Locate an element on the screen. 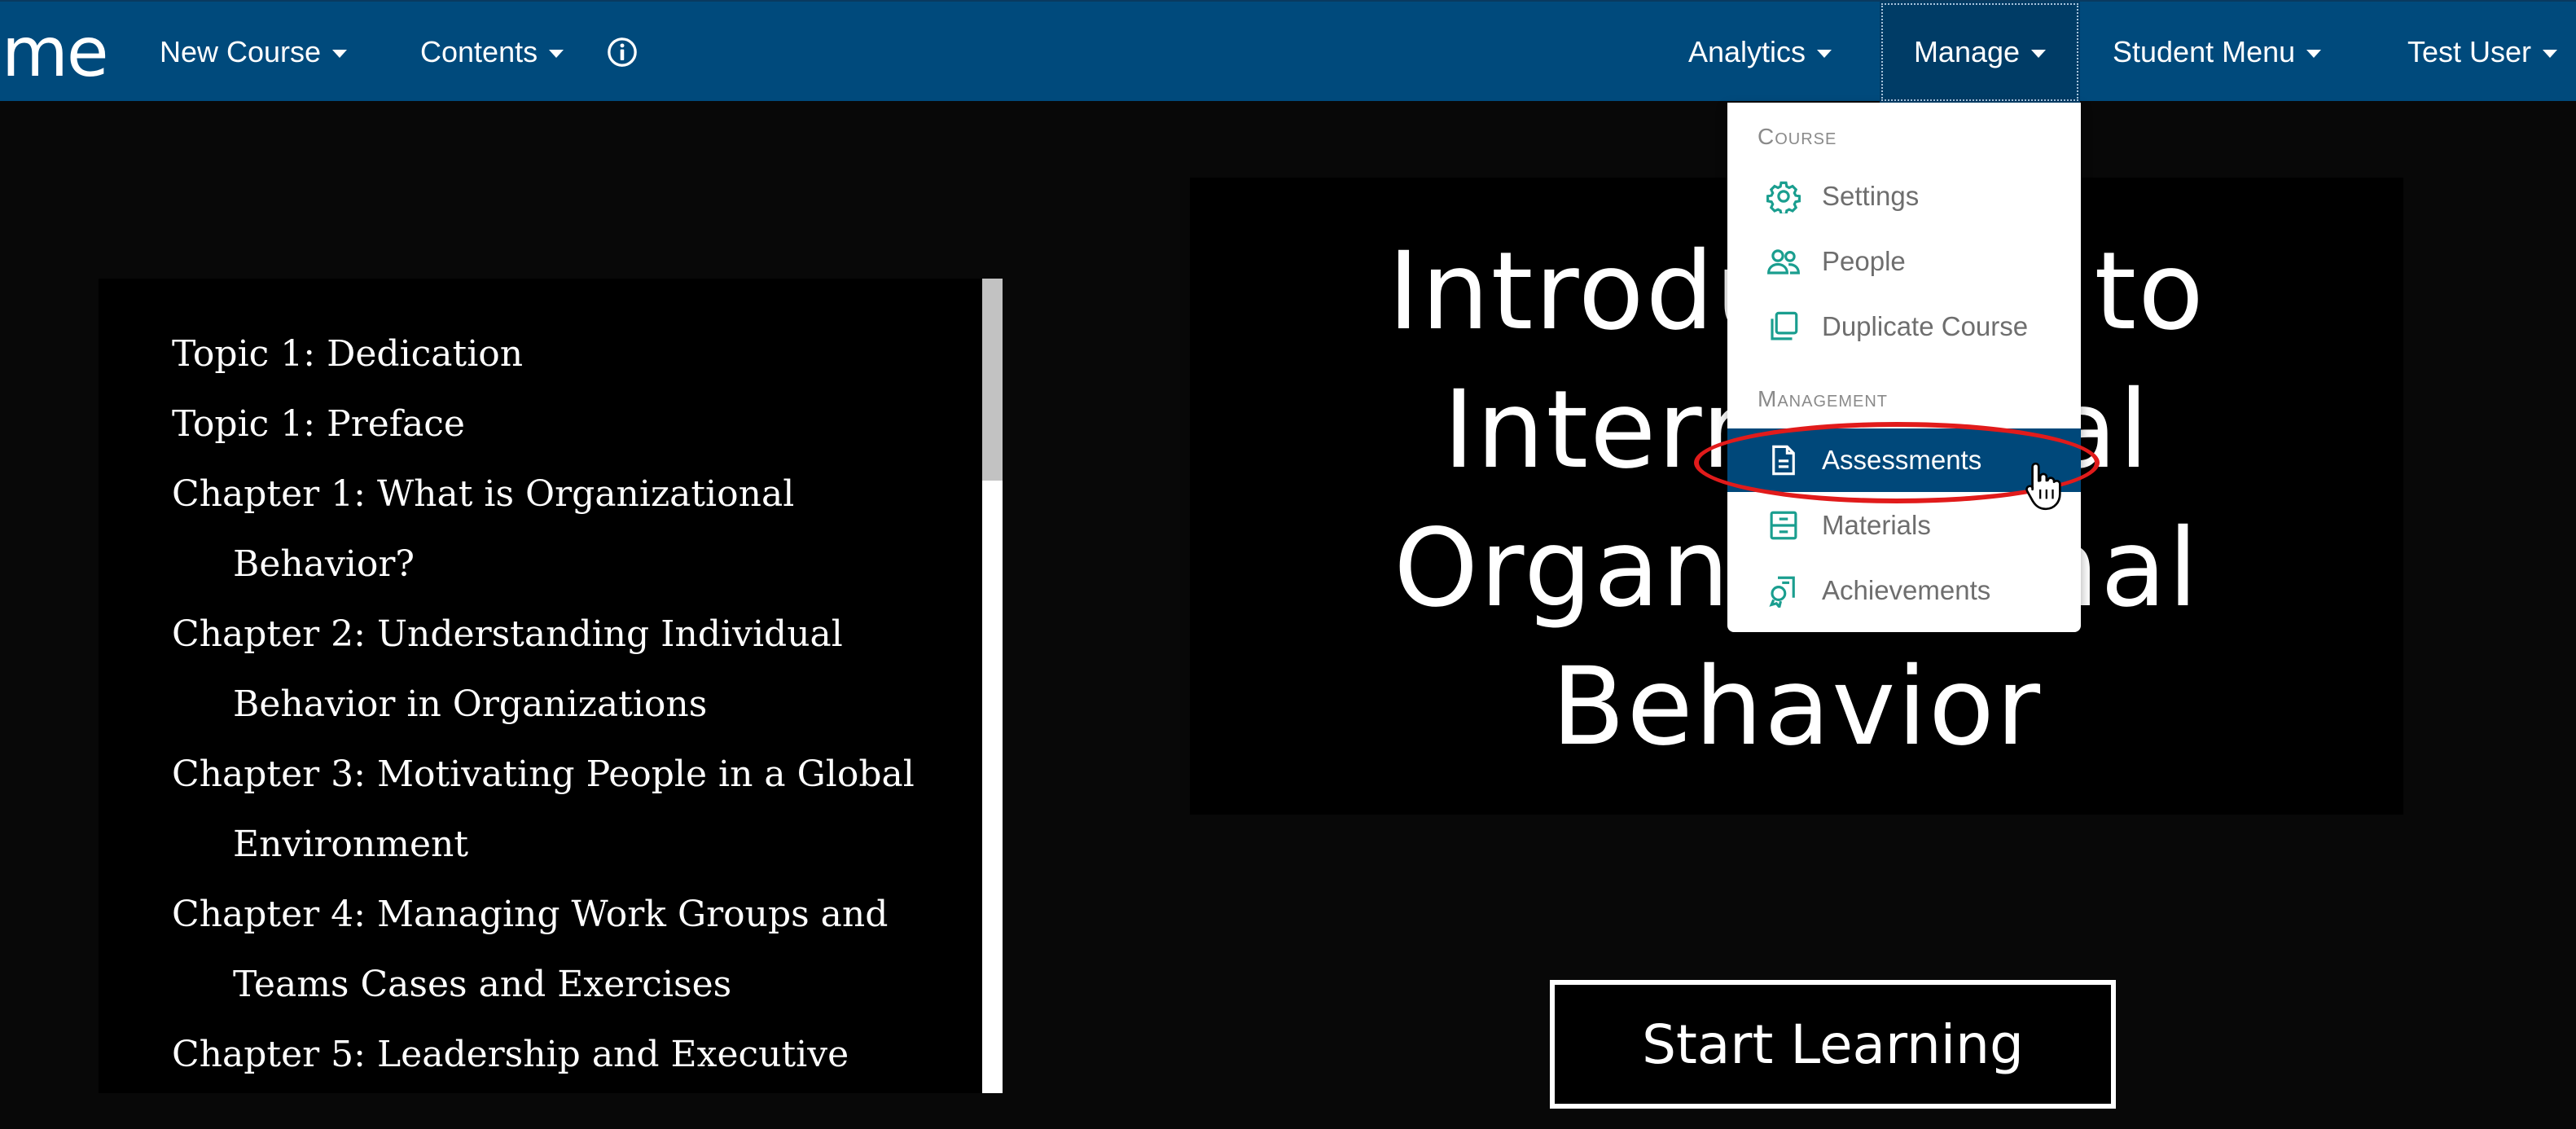 This screenshot has height=1129, width=2576. toc-item: Topic 1: Dedication is located at coordinates (563, 354).